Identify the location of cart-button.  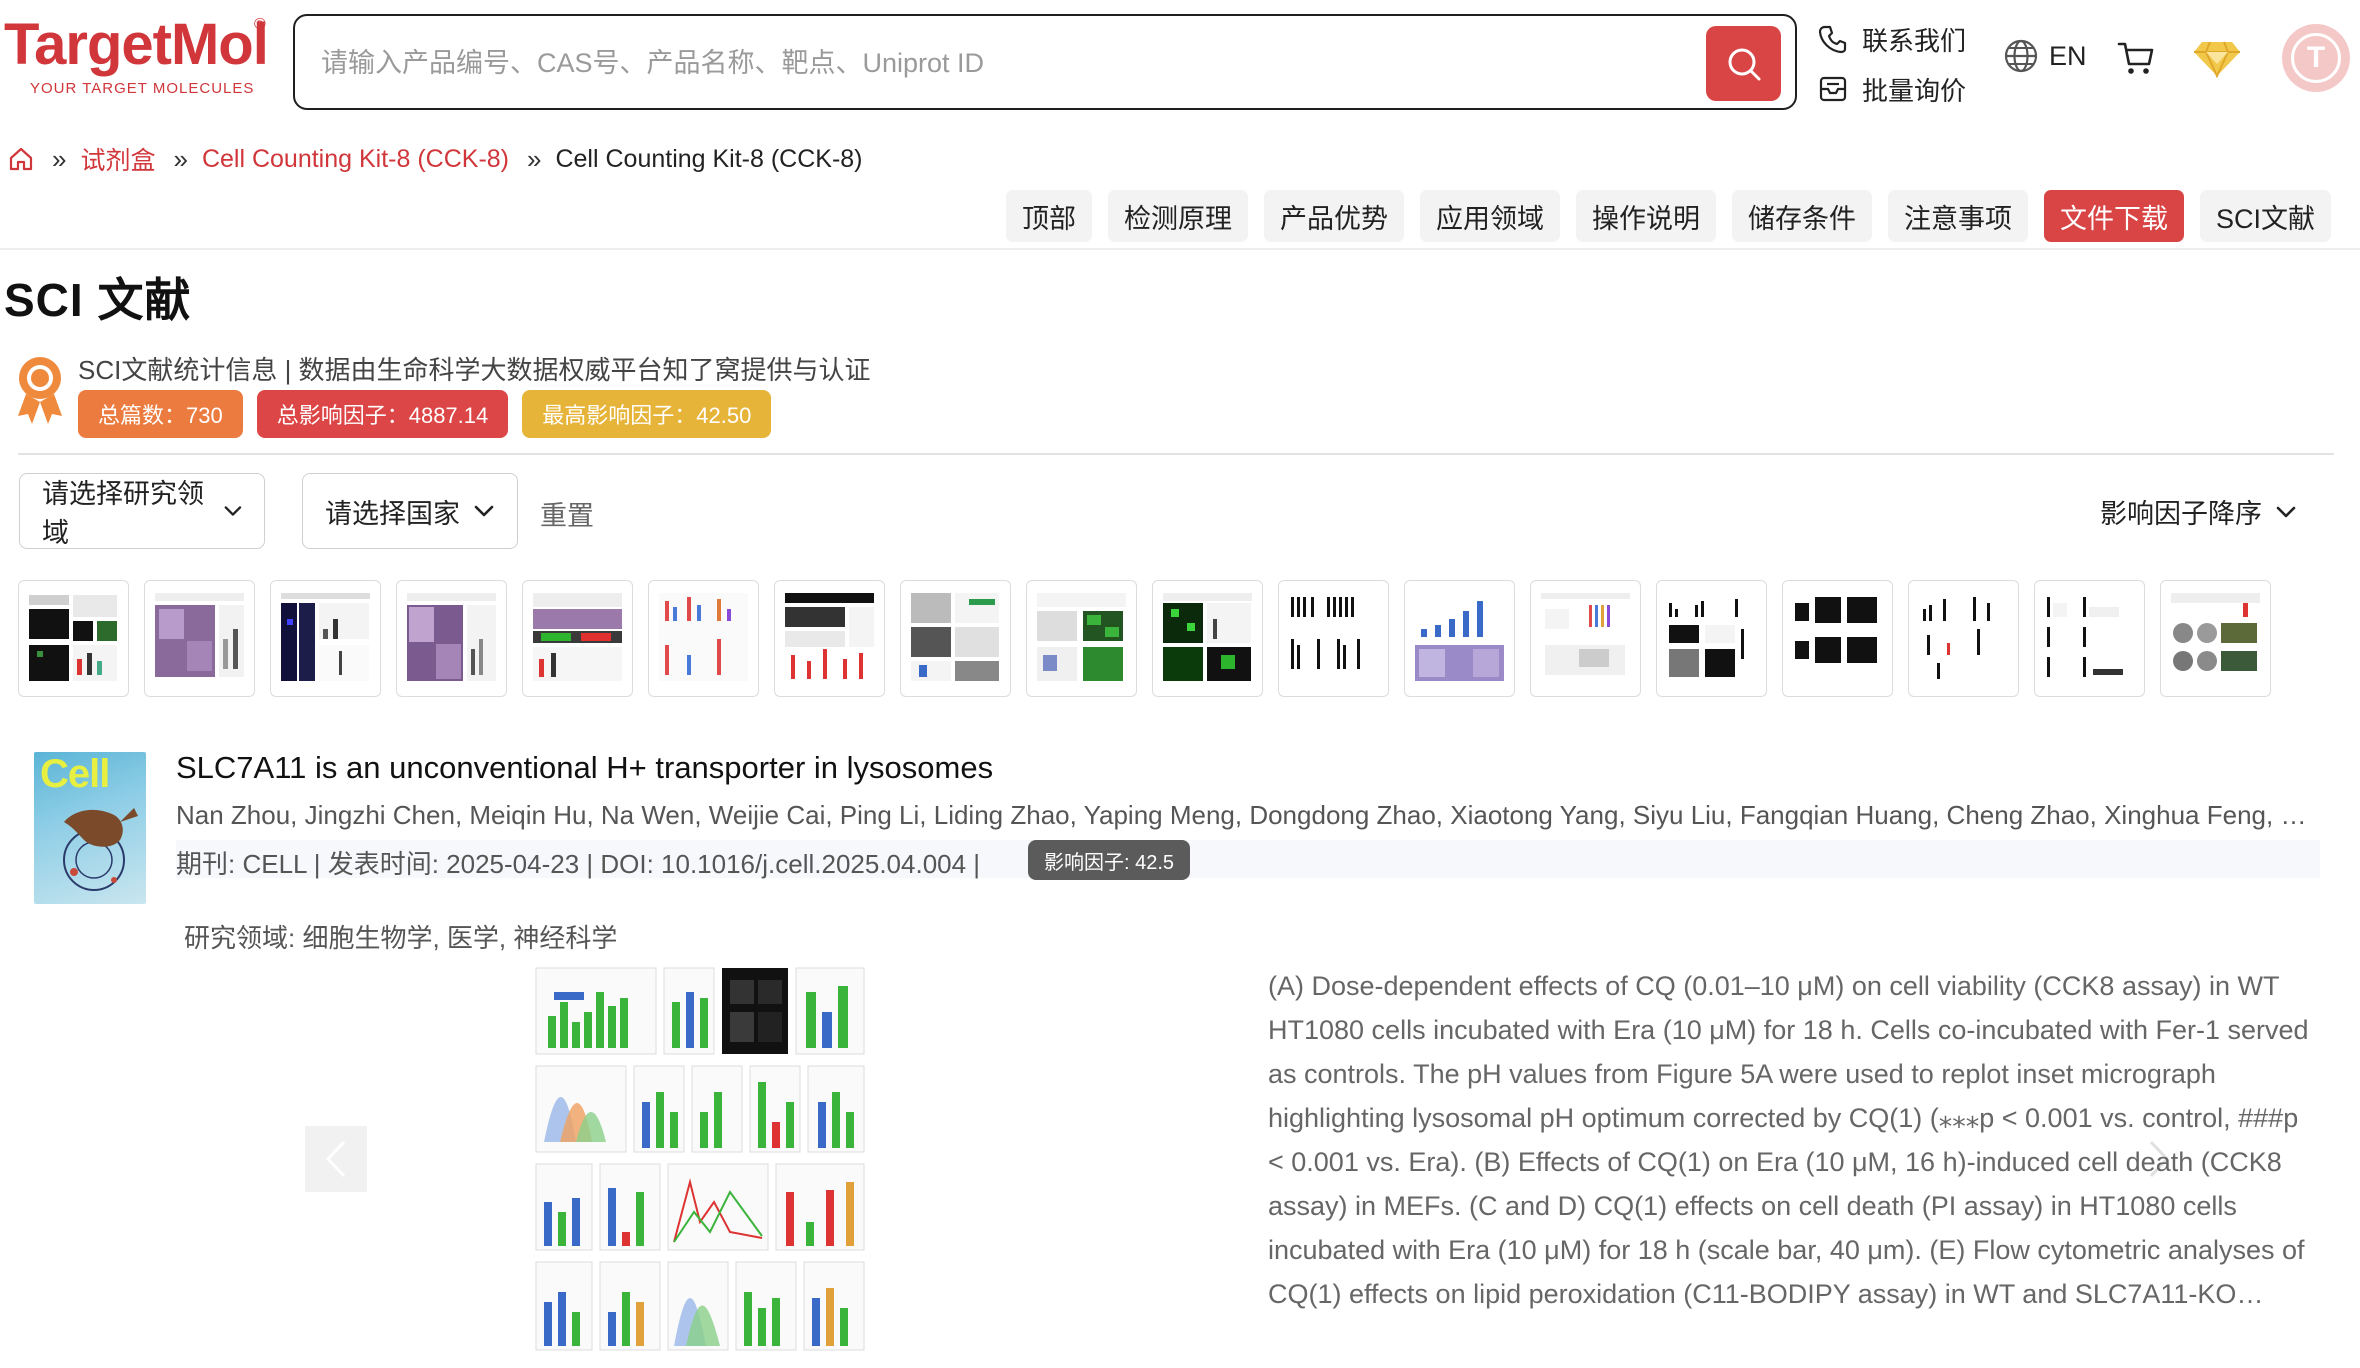
(2136, 60).